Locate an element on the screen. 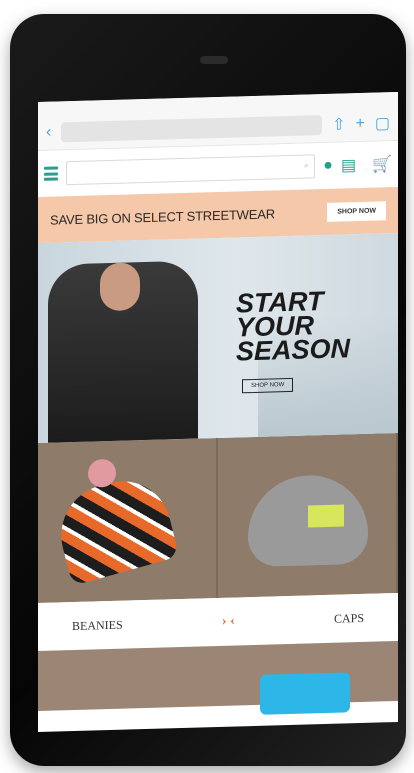  menu-icon is located at coordinates (51, 173).